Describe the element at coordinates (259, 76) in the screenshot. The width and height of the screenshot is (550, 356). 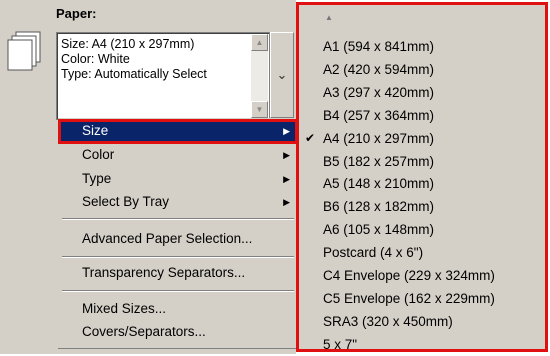
I see `summary-scrollbar: ▲ ▼` at that location.